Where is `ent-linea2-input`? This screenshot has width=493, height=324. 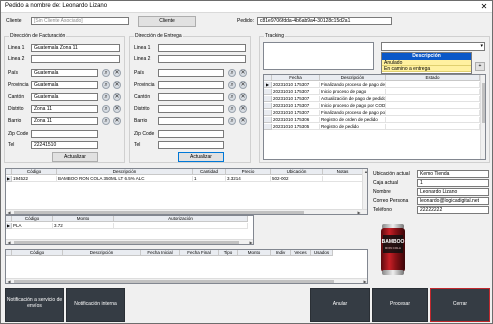
ent-linea2-input is located at coordinates (202, 59).